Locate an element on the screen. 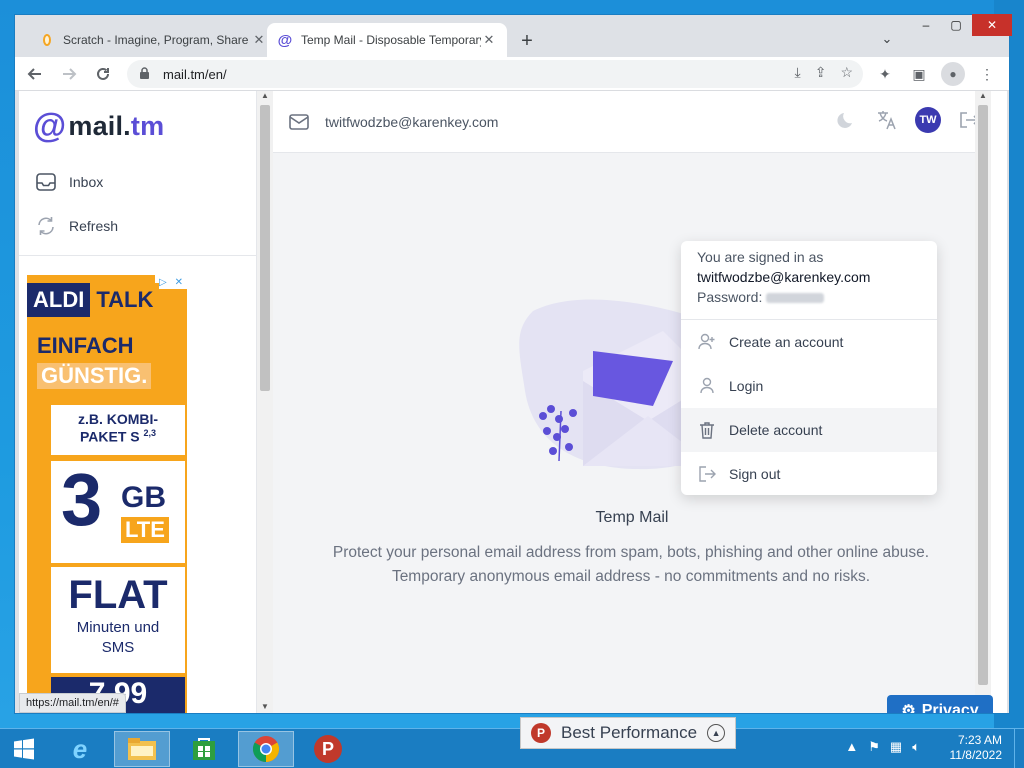  browser-toolbar: mail.tm/en/ ⤓ ⇪ ☆ ✦ ▣ ● ⋮ is located at coordinates (512, 74).